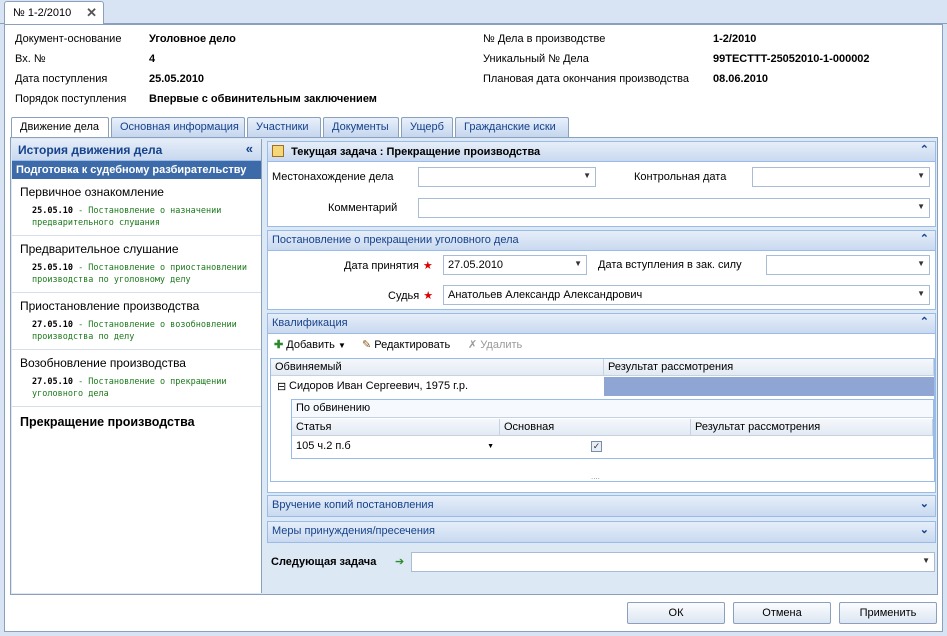 The image size is (947, 636). What do you see at coordinates (515, 265) in the screenshot?
I see `decision-date-combo: 27.05.2010 ▼` at bounding box center [515, 265].